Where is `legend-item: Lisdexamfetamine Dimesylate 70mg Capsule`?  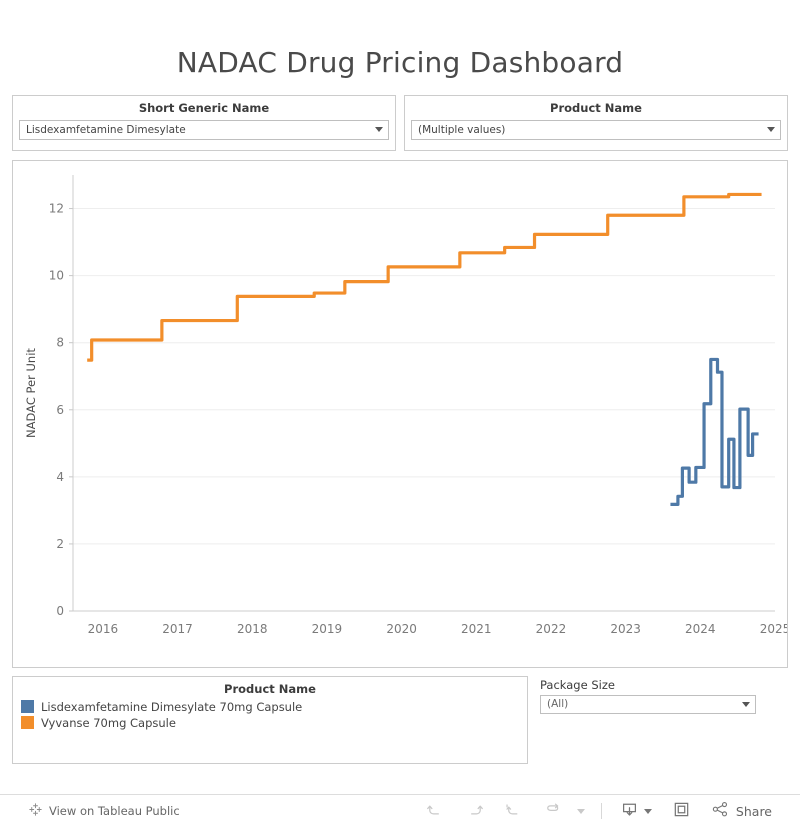
legend-item: Lisdexamfetamine Dimesylate 70mg Capsule is located at coordinates (270, 707).